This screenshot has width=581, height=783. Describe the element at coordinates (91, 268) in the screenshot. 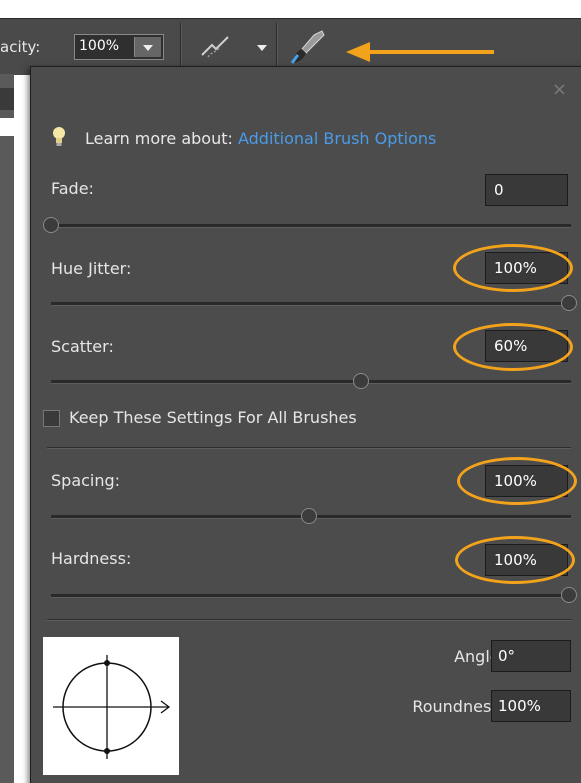

I see `hue-jitter-label: Hue Jitter:` at that location.